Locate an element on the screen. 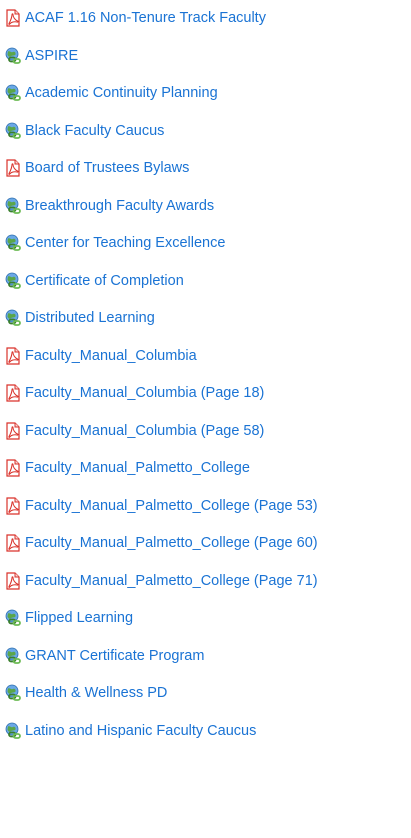 The width and height of the screenshot is (411, 838). resource-link: Latino and Hispanic Faculty Caucus is located at coordinates (130, 731).